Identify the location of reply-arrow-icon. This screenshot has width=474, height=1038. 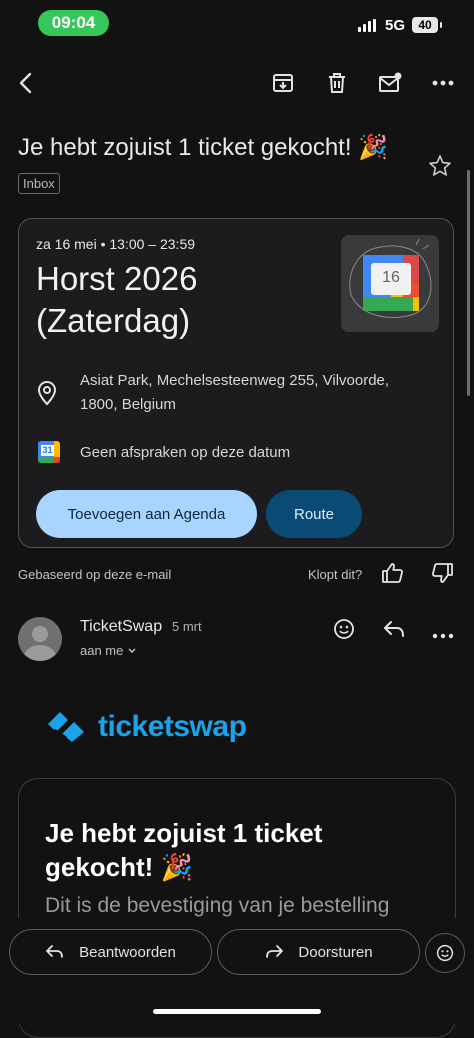
(55, 951).